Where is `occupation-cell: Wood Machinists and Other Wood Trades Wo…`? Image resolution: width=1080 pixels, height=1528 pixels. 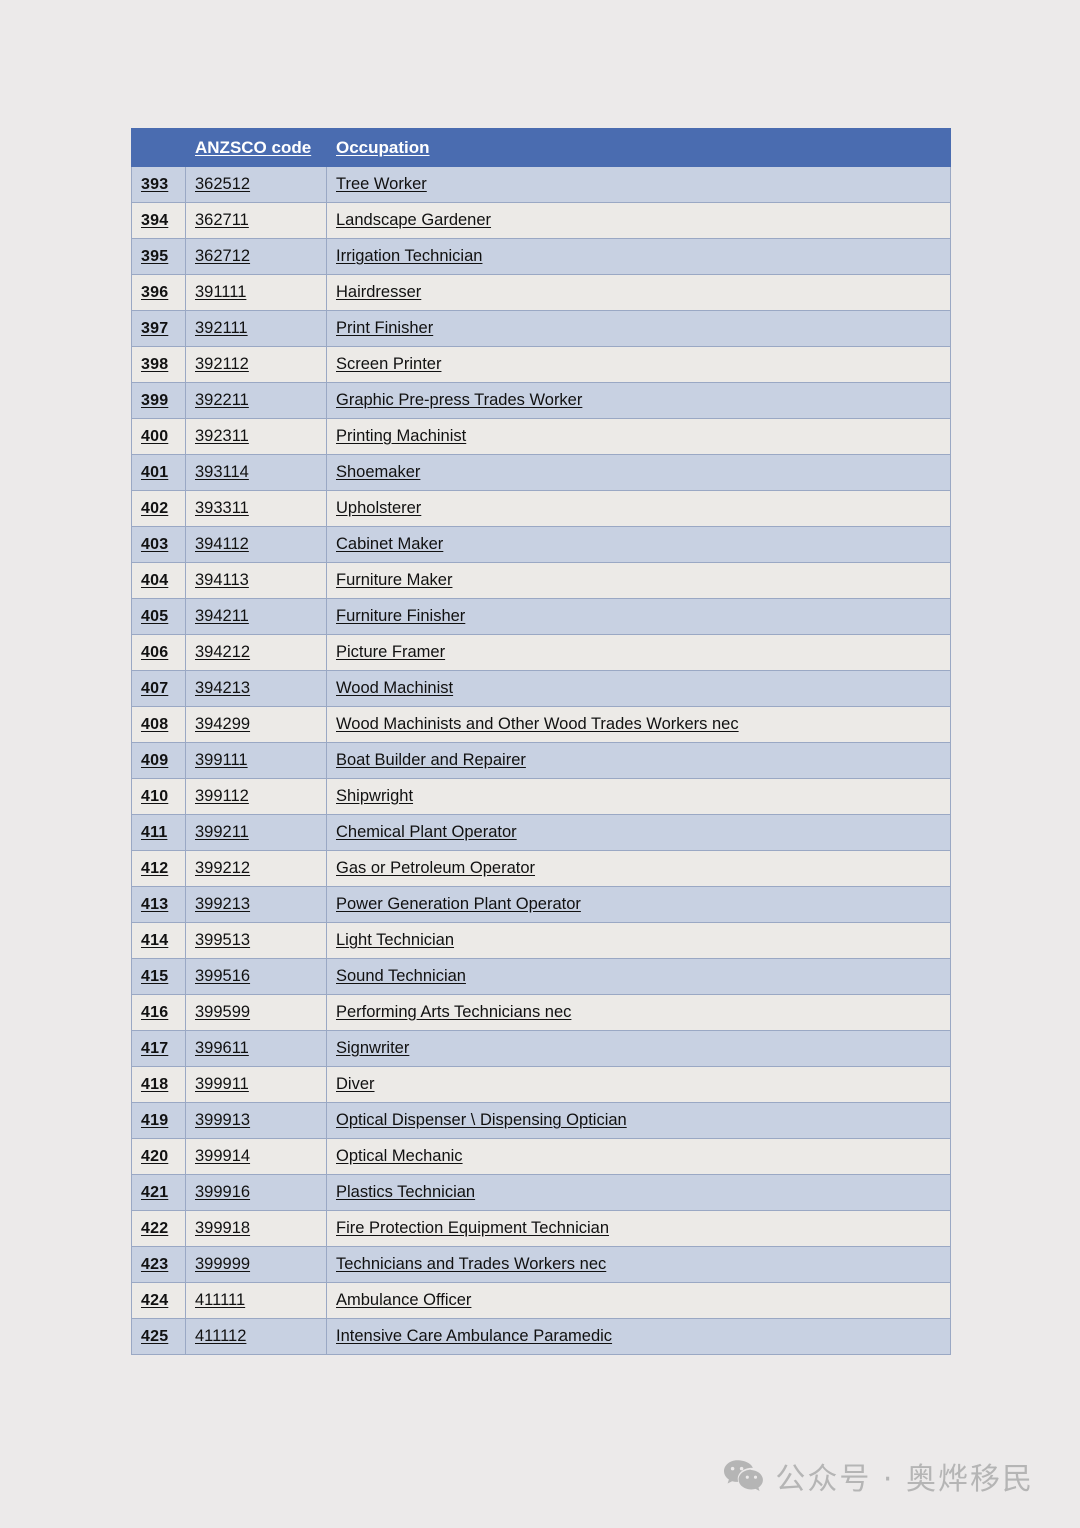 occupation-cell: Wood Machinists and Other Wood Trades Wo… is located at coordinates (638, 724).